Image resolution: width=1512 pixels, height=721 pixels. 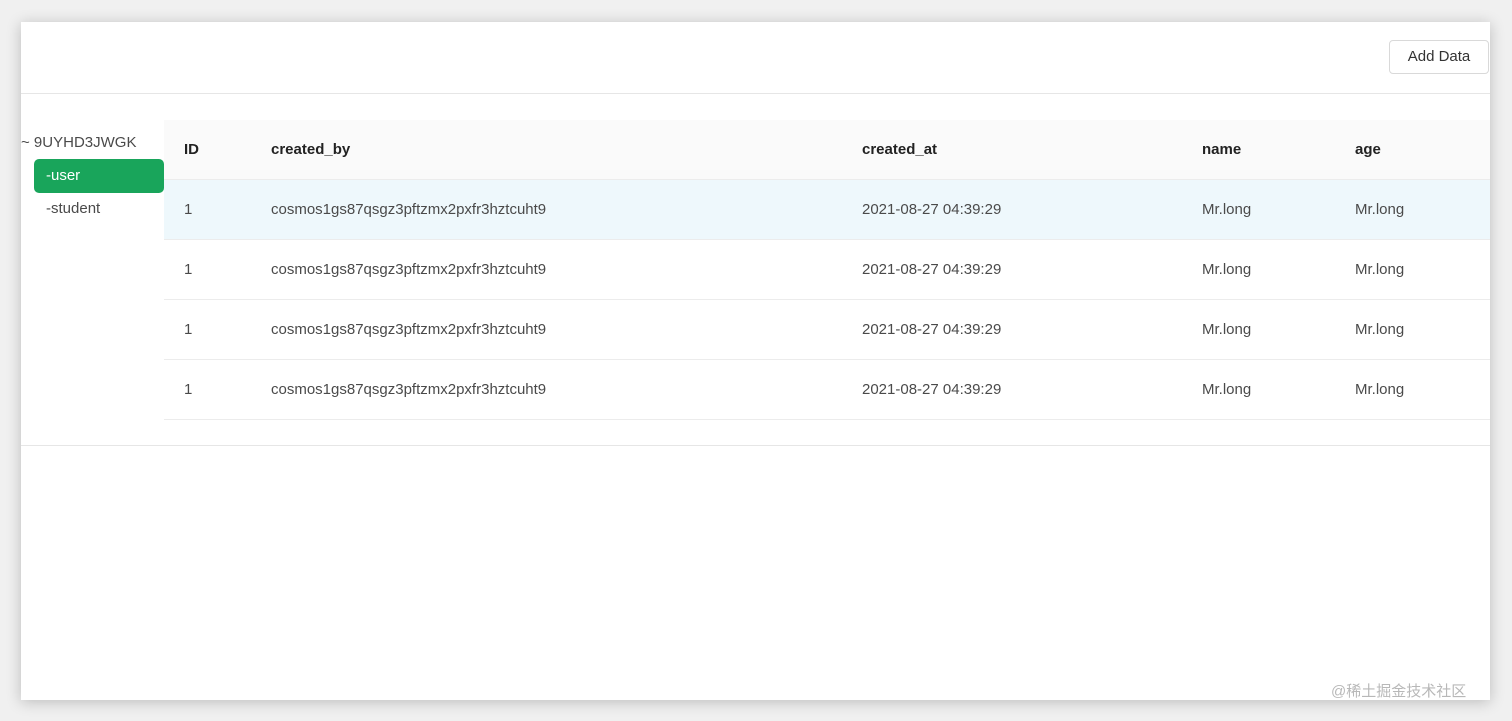 What do you see at coordinates (1012, 150) in the screenshot?
I see `column-header-created-at: created_at` at bounding box center [1012, 150].